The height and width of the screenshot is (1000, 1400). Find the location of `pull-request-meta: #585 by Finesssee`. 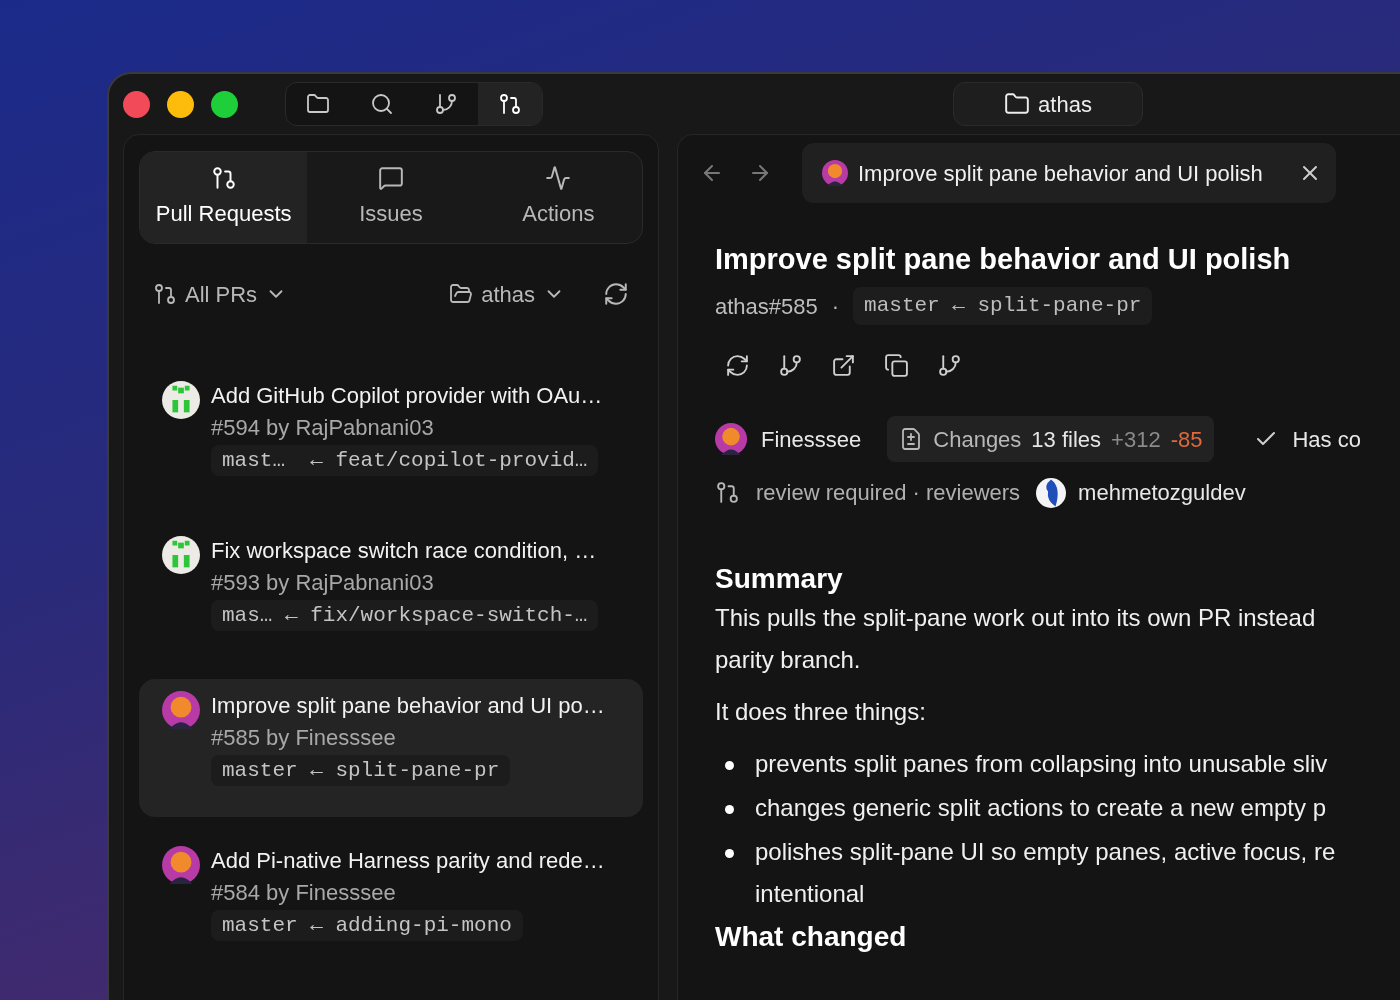

pull-request-meta: #585 by Finesssee is located at coordinates (304, 738).